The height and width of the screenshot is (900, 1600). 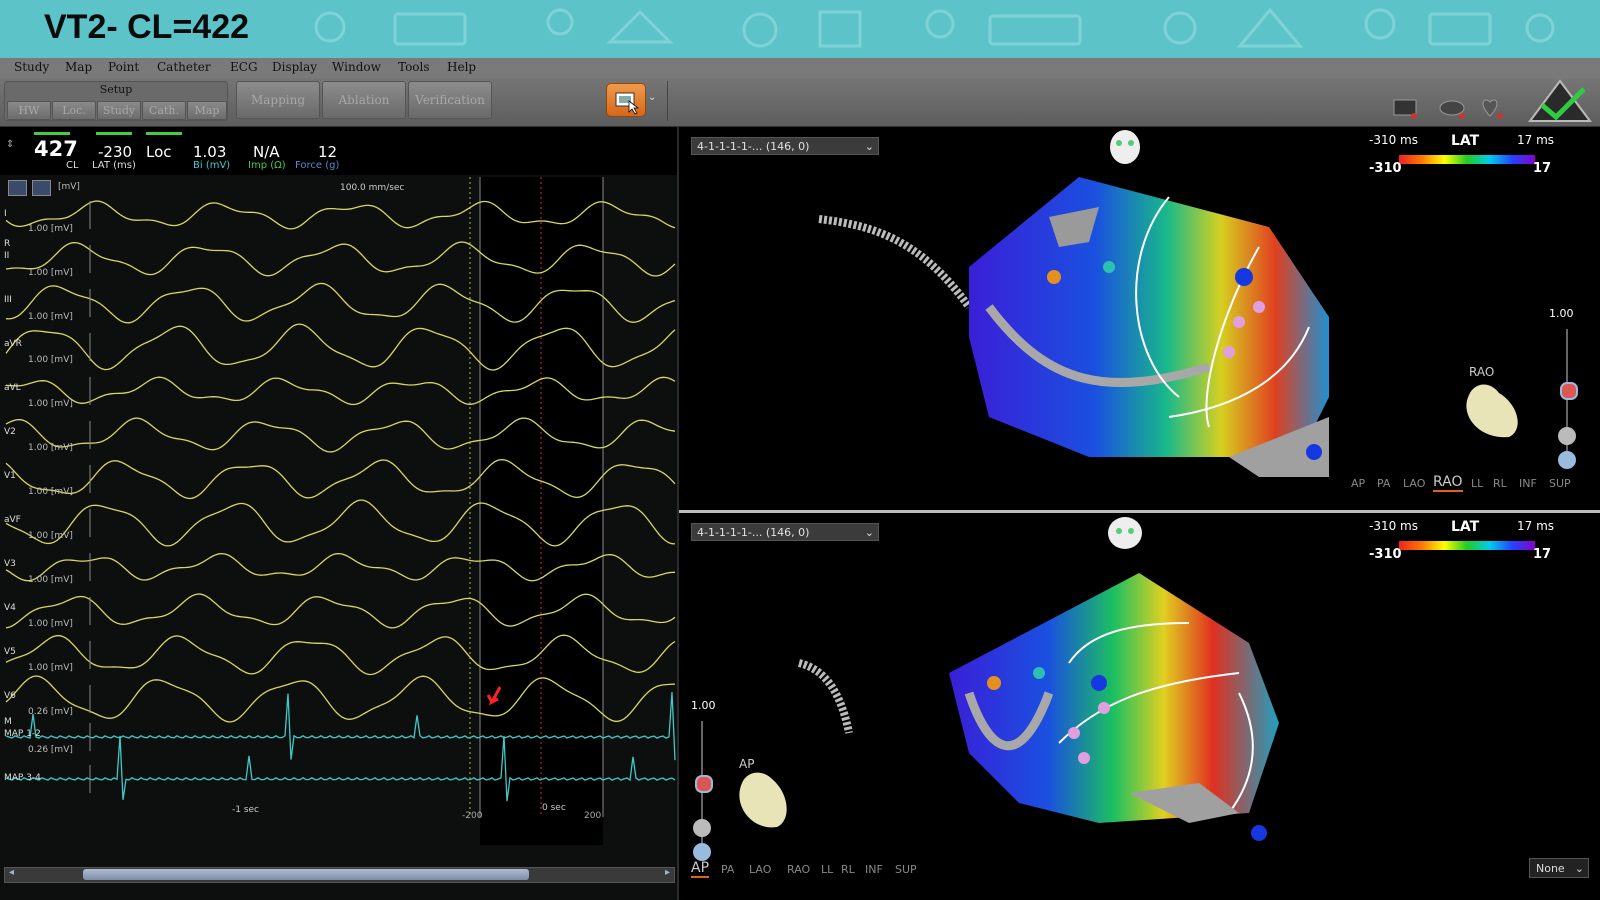 What do you see at coordinates (1569, 391) in the screenshot?
I see `zoom-slider-thumb-top` at bounding box center [1569, 391].